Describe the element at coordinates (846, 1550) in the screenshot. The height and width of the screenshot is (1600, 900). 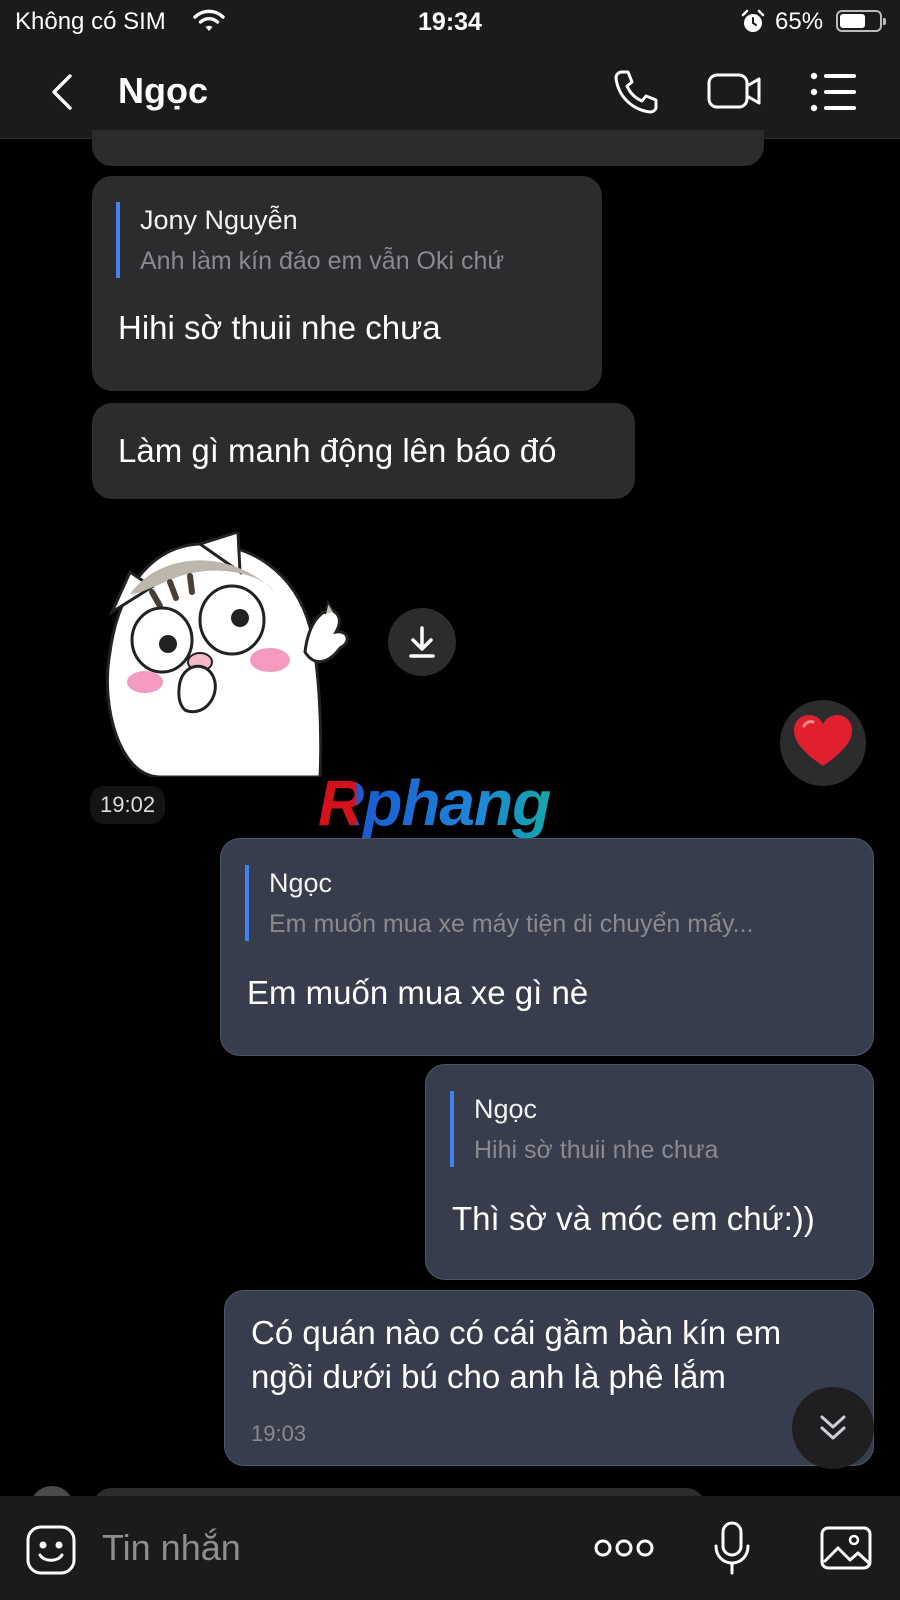
I see `image-gallery-icon` at that location.